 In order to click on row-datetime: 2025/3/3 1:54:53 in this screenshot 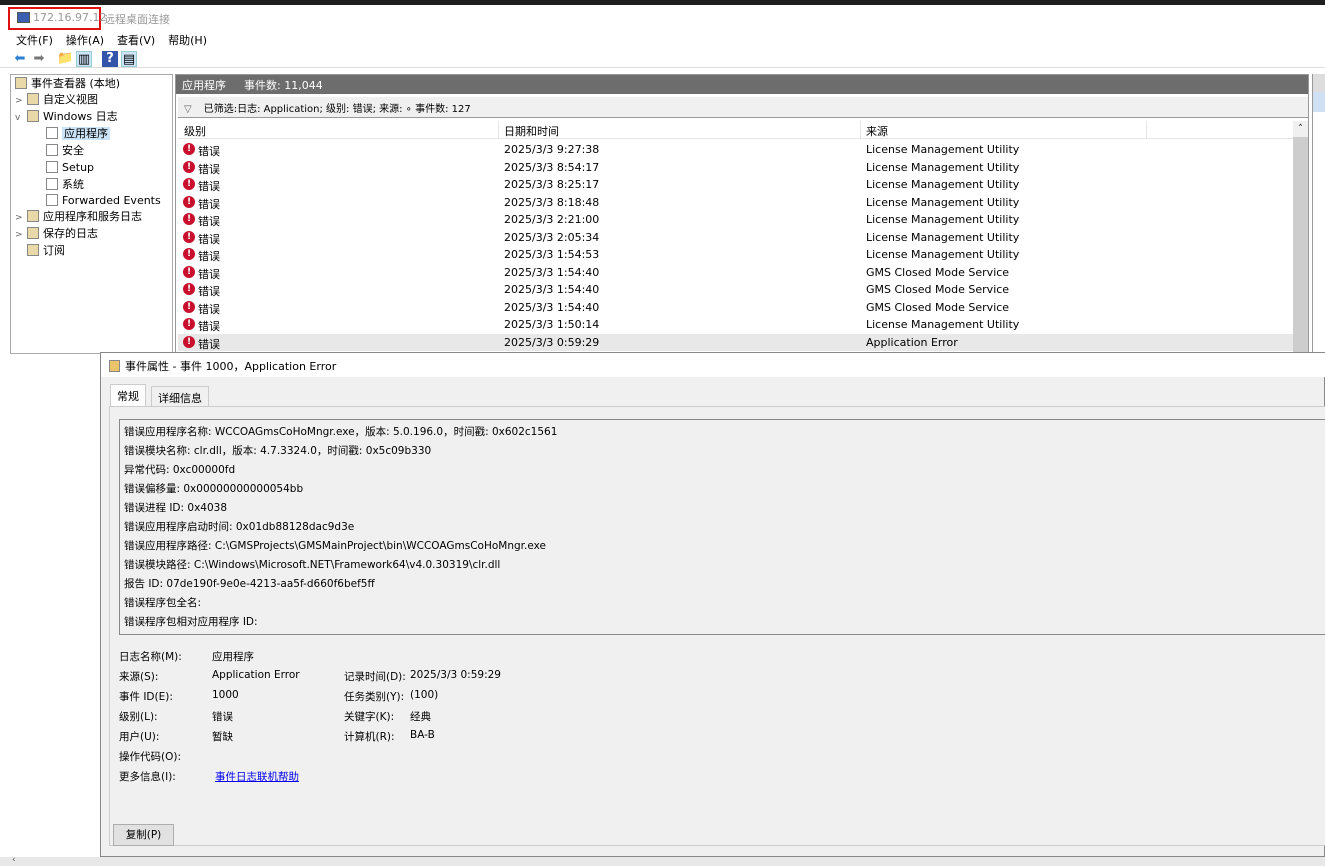, I will do `click(552, 254)`.